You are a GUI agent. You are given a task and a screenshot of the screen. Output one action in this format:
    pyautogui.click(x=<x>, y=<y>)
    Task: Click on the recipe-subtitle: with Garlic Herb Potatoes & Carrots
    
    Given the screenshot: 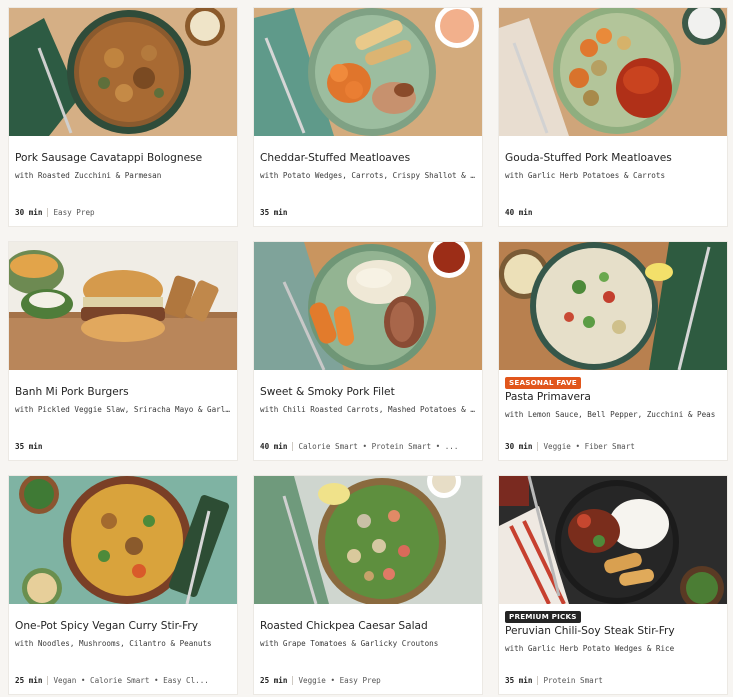 What is the action you would take?
    pyautogui.click(x=585, y=175)
    